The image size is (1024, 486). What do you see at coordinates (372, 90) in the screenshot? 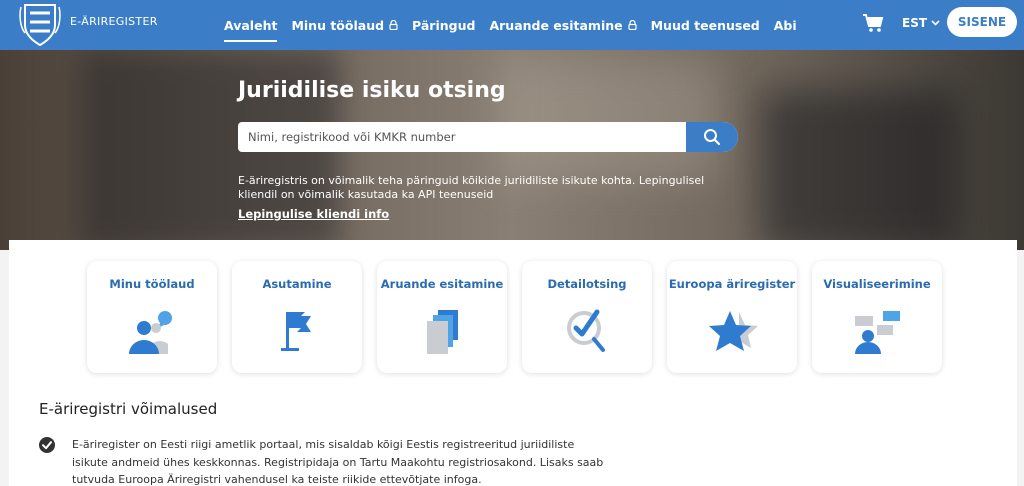
I see `search-title: Juriidilise isiku otsing` at bounding box center [372, 90].